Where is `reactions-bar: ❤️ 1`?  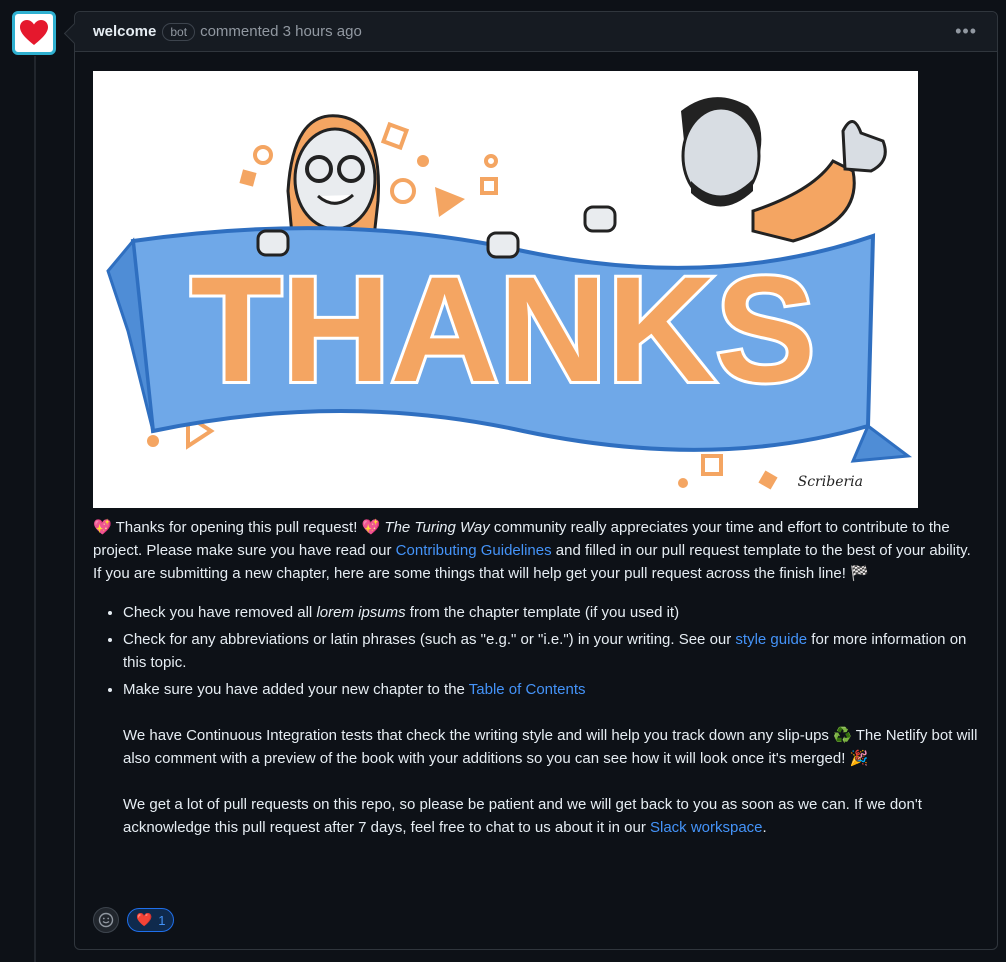 reactions-bar: ❤️ 1 is located at coordinates (134, 920).